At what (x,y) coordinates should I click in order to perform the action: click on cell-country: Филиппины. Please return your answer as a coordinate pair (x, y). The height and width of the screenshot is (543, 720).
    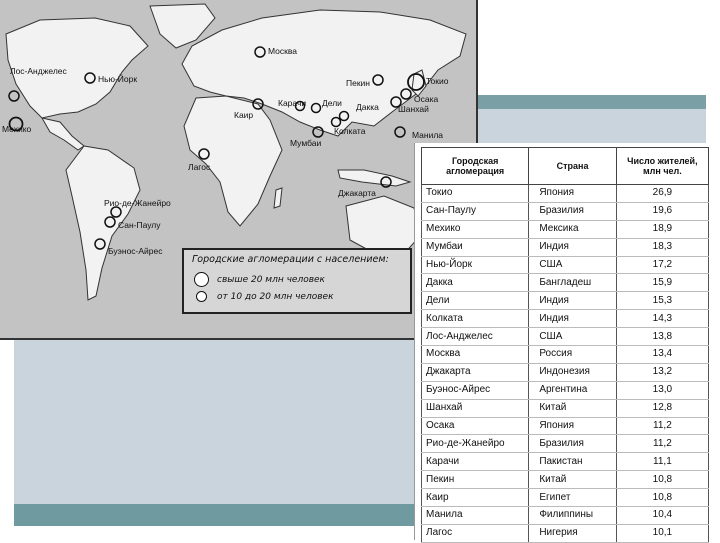
    Looking at the image, I should click on (572, 515).